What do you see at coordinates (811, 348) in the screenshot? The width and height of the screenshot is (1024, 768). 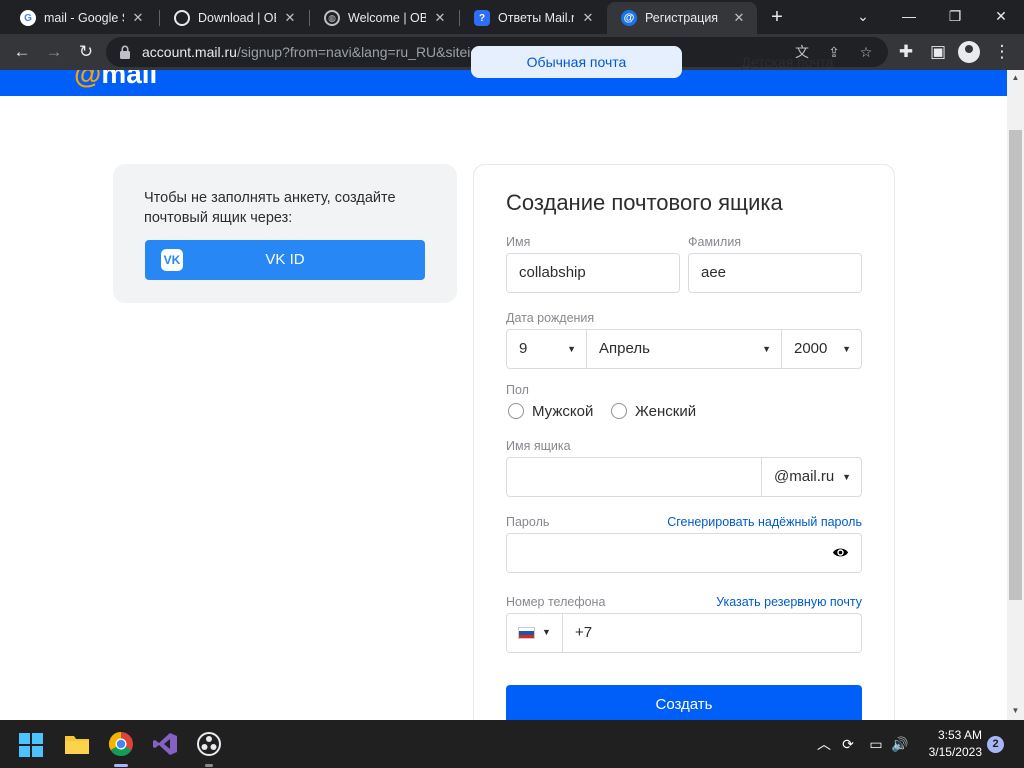 I see `birth-year-value: 2000` at bounding box center [811, 348].